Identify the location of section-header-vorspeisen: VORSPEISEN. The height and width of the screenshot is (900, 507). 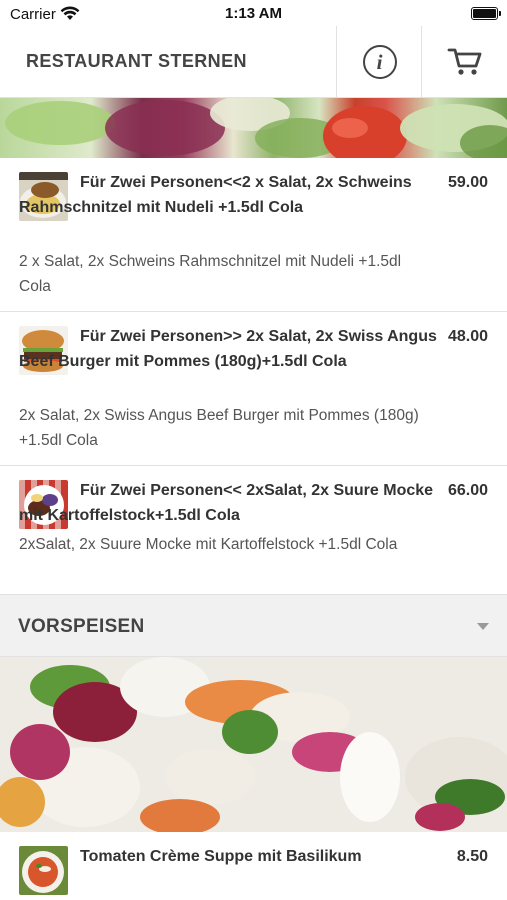
(253, 626).